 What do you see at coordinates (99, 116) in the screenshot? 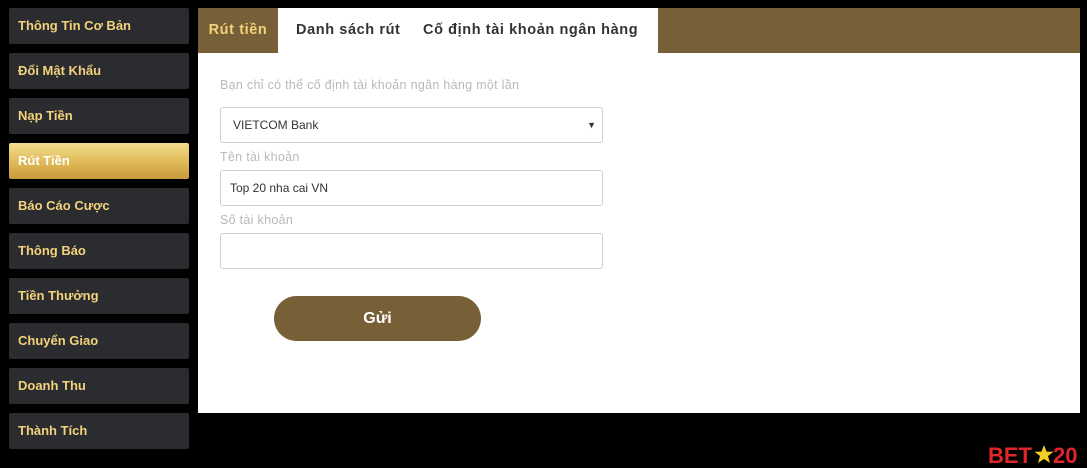
I see `sidebar-item-deposit: Nạp Tiền` at bounding box center [99, 116].